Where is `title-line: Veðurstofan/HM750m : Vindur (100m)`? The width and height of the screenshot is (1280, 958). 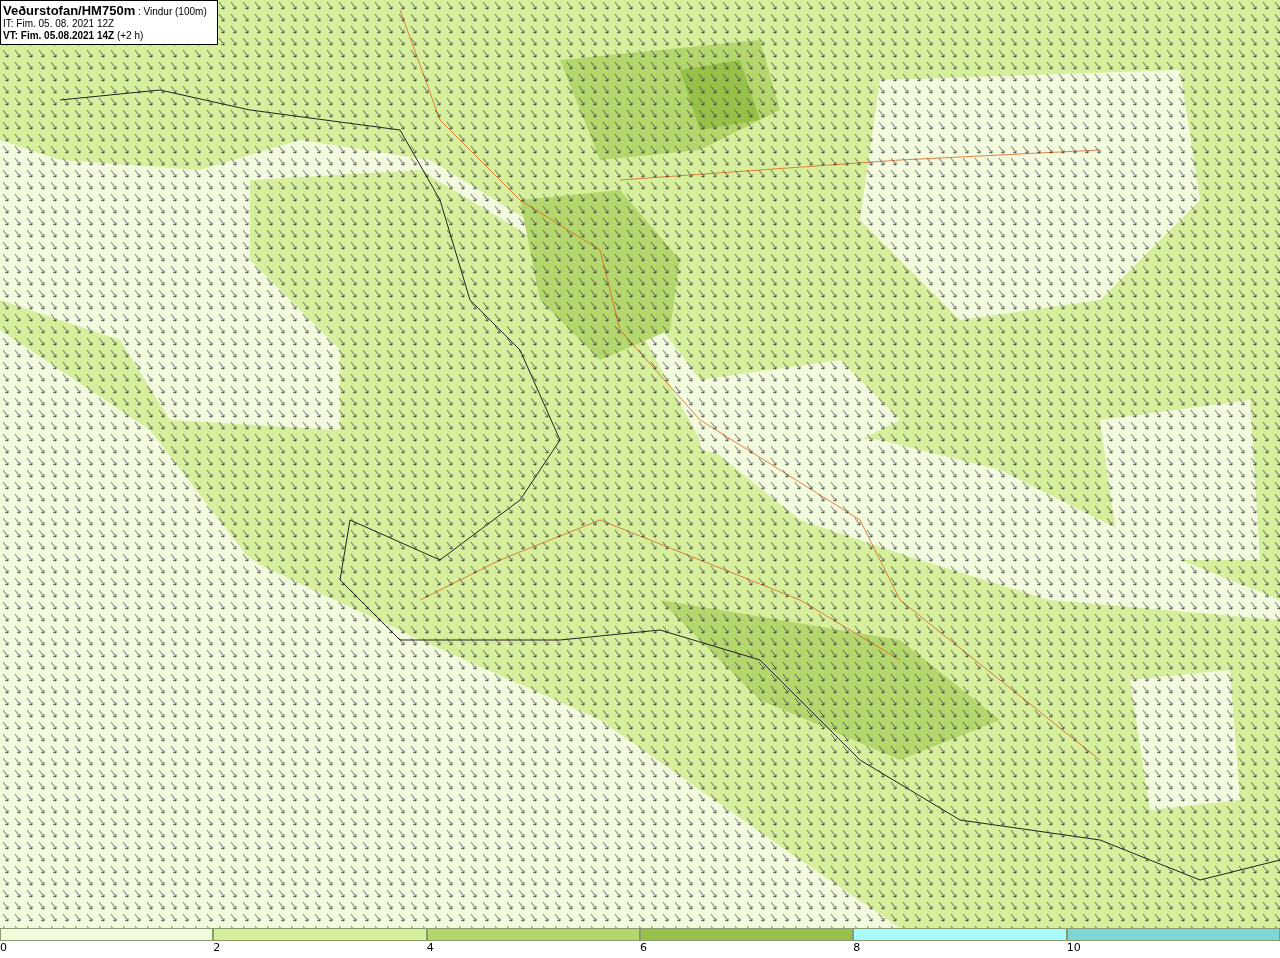
title-line: Veðurstofan/HM750m : Vindur (100m) is located at coordinates (105, 11).